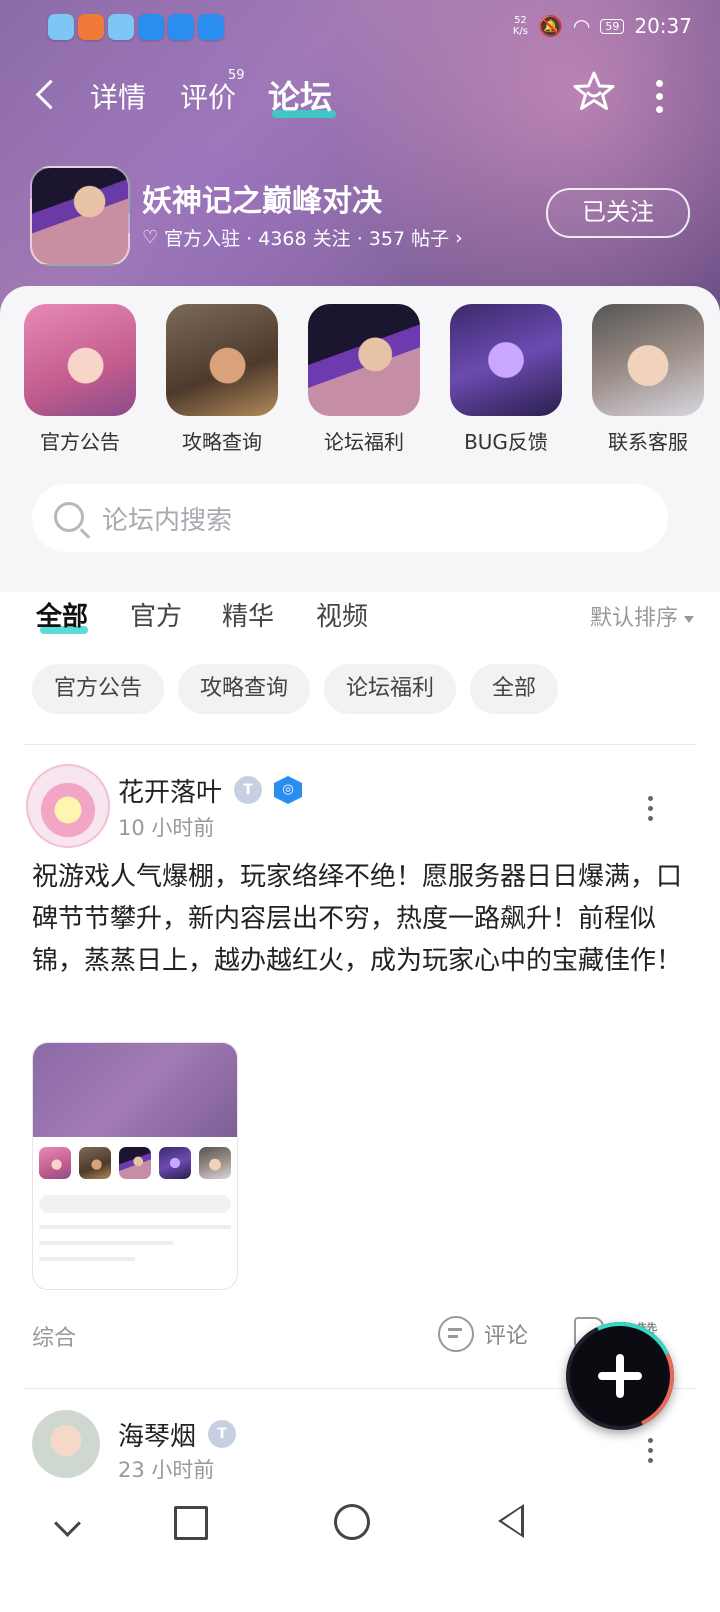 The width and height of the screenshot is (720, 1612). I want to click on back-arrow-icon, so click(50, 94).